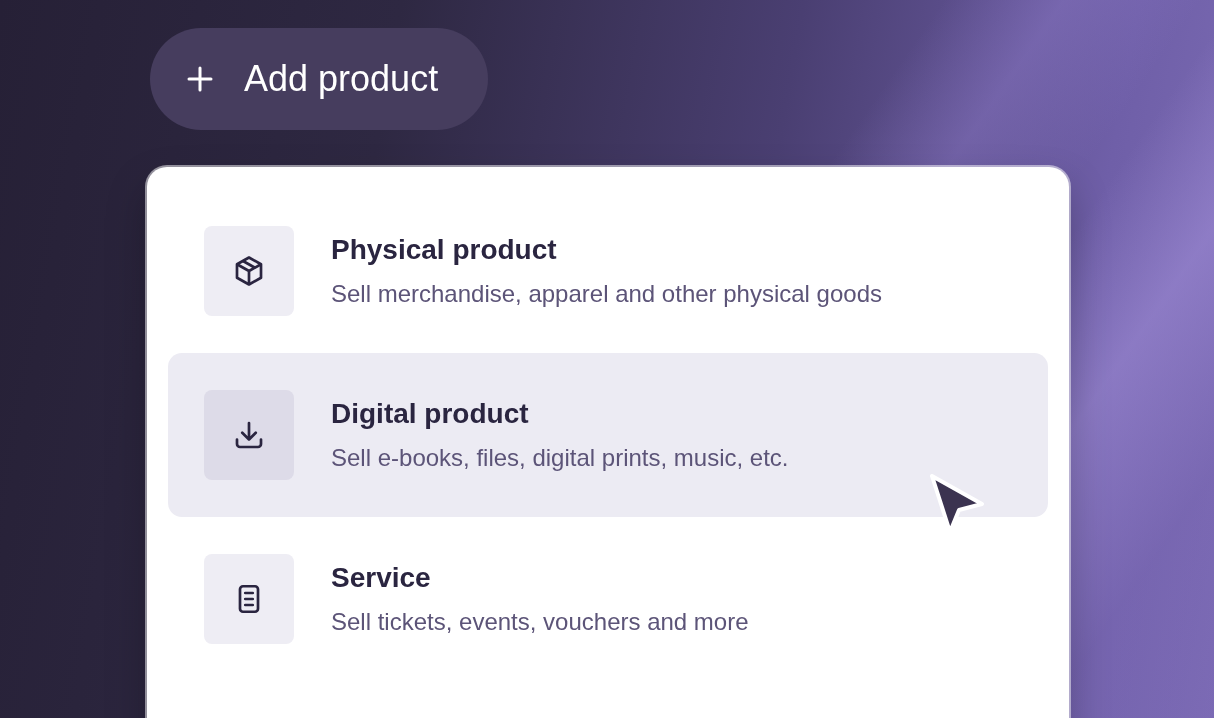  I want to click on option-title: Digital product, so click(430, 414).